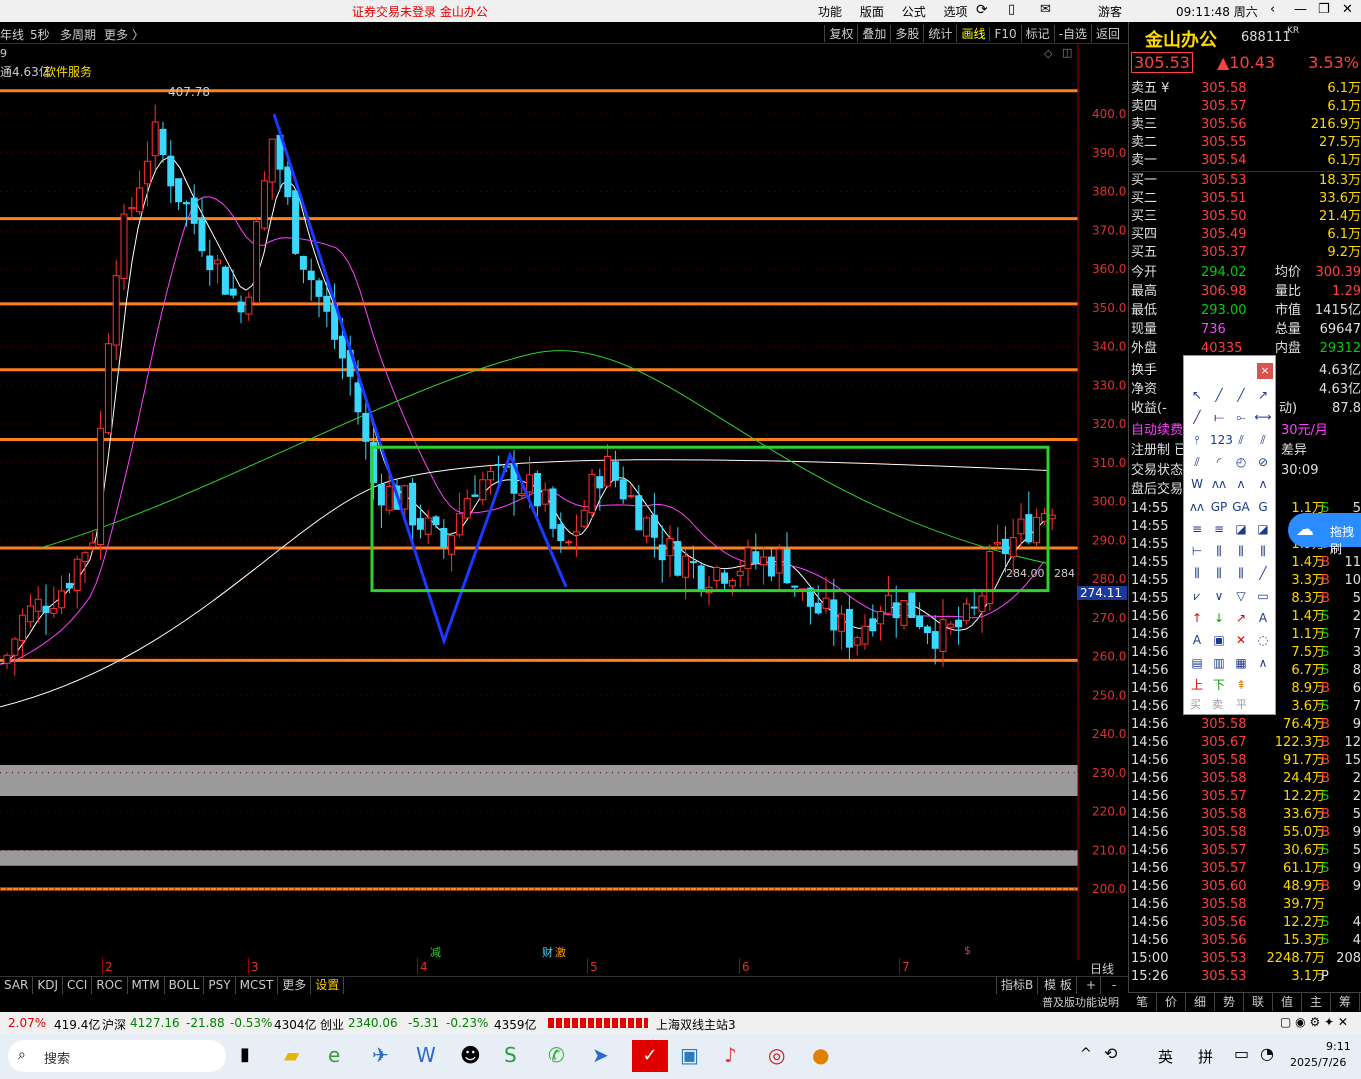 Image resolution: width=1361 pixels, height=1079 pixels. What do you see at coordinates (1197, 395) in the screenshot?
I see `tool-pointer-icon: ↖` at bounding box center [1197, 395].